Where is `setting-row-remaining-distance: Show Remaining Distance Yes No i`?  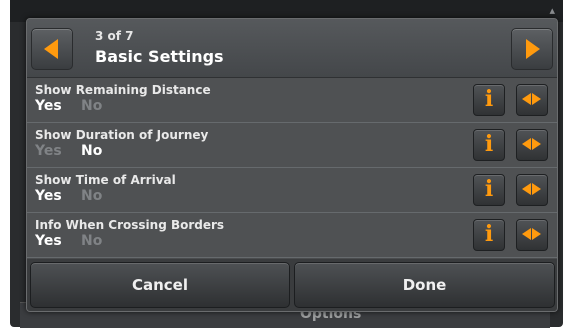
setting-row-remaining-distance: Show Remaining Distance Yes No i is located at coordinates (292, 100).